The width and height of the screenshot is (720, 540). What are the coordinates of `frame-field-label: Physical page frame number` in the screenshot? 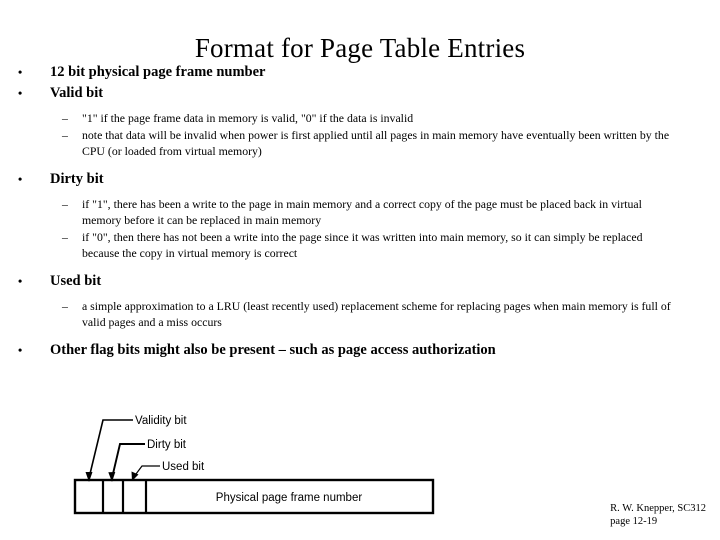 It's located at (289, 498).